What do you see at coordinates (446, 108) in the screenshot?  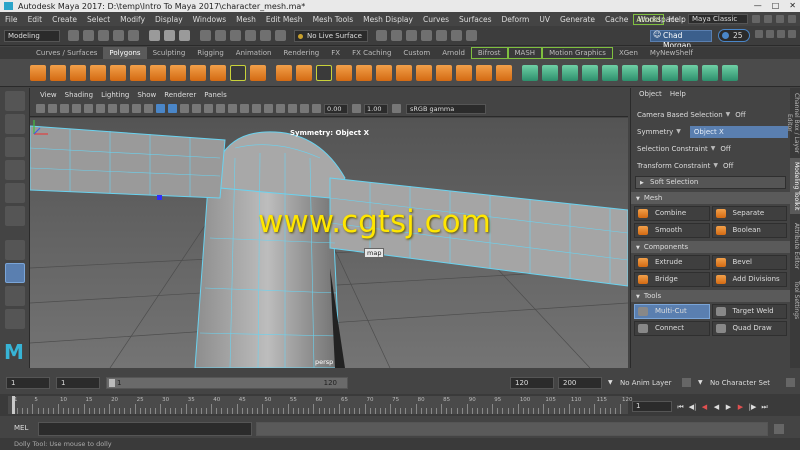 I see `view-transform-select: sRGB gamma` at bounding box center [446, 108].